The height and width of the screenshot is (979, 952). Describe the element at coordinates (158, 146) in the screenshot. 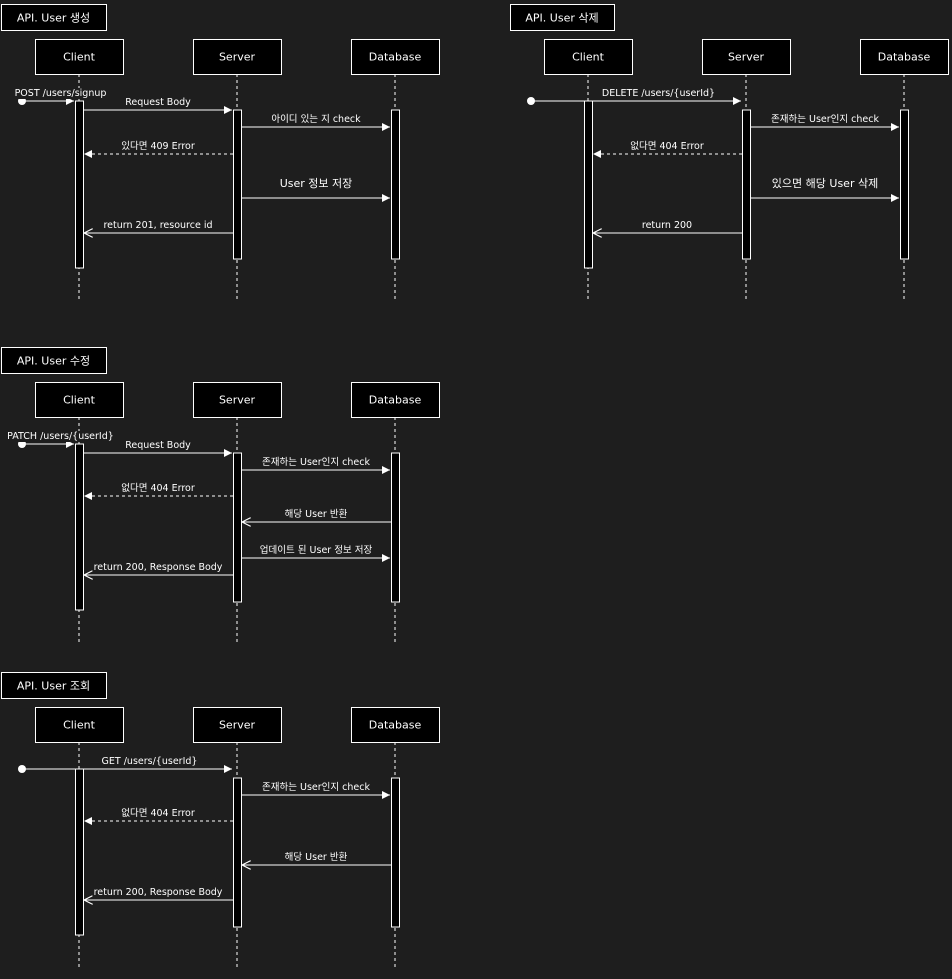

I see `message-label: 있다면 409 Error` at that location.